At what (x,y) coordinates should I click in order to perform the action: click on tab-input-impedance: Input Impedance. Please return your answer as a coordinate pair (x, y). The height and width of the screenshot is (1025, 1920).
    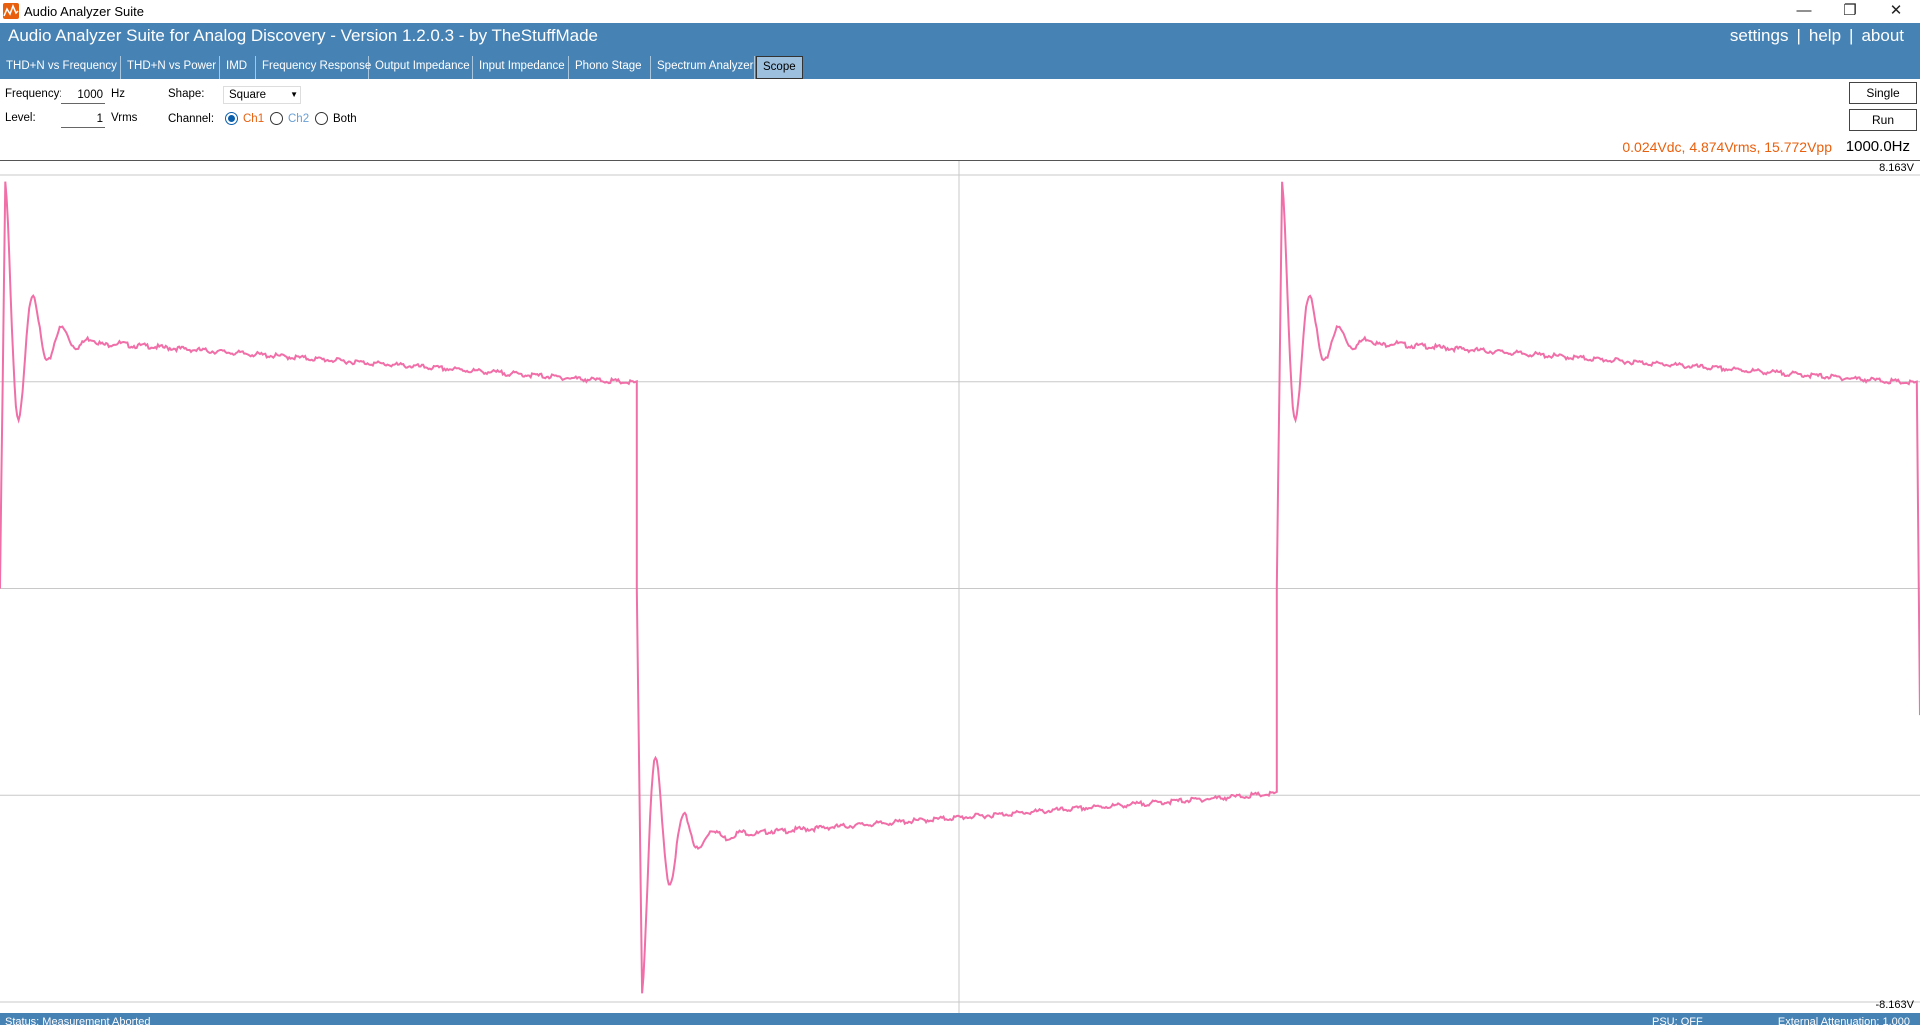
    Looking at the image, I should click on (521, 67).